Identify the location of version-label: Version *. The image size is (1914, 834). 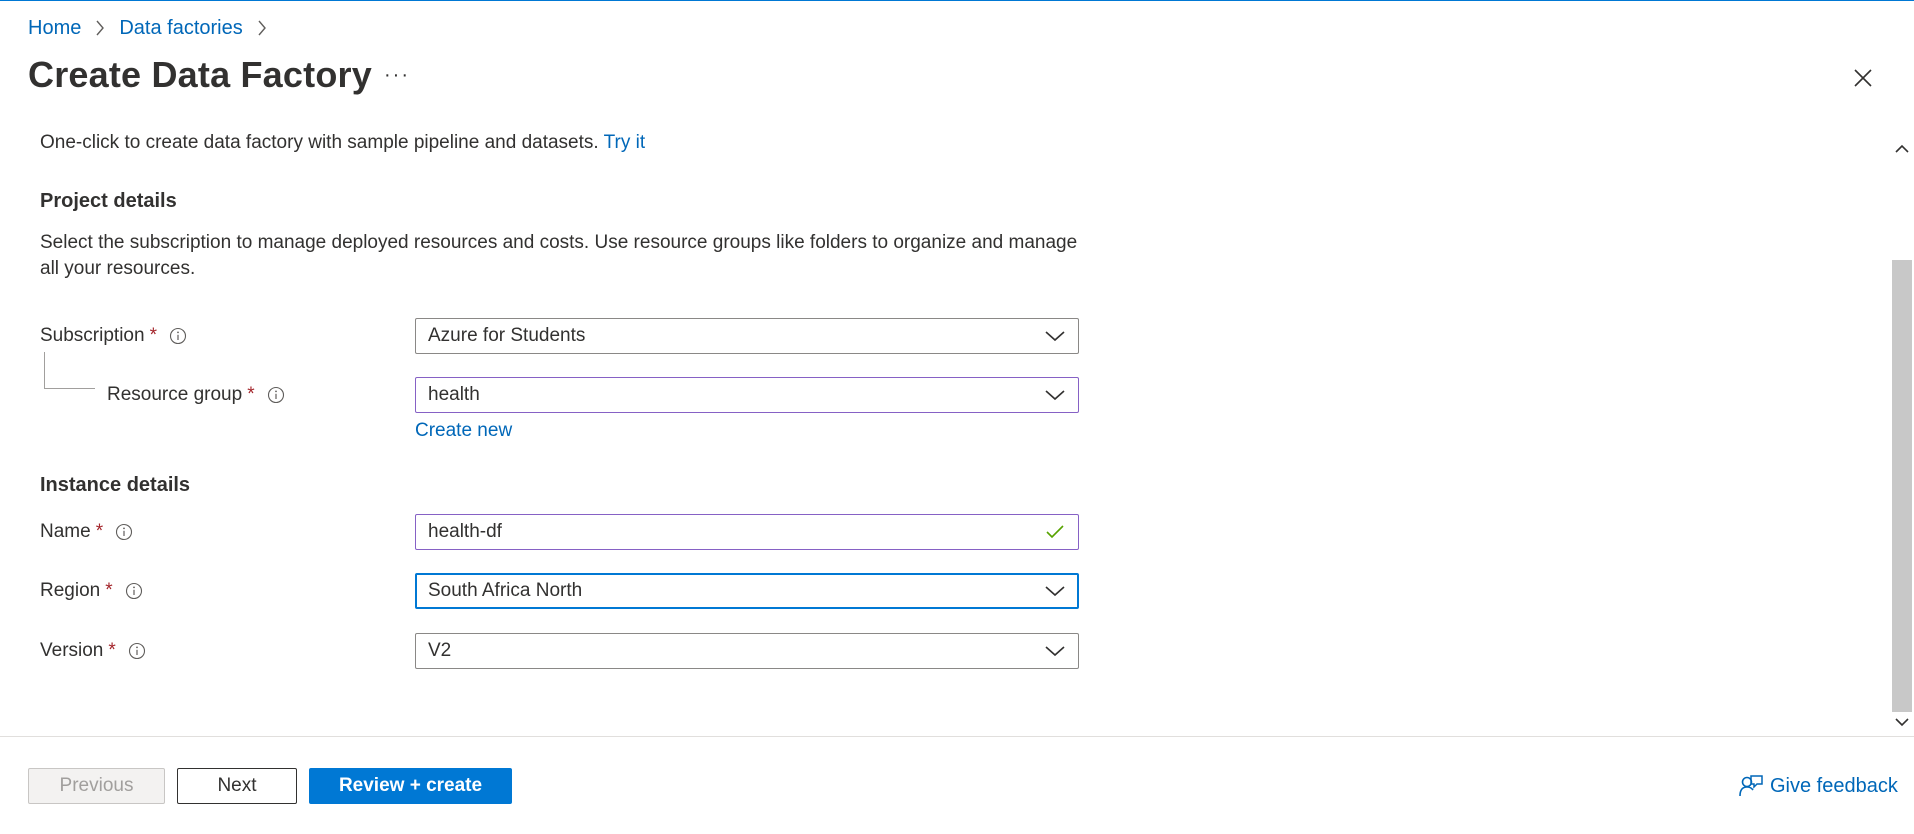
(93, 651).